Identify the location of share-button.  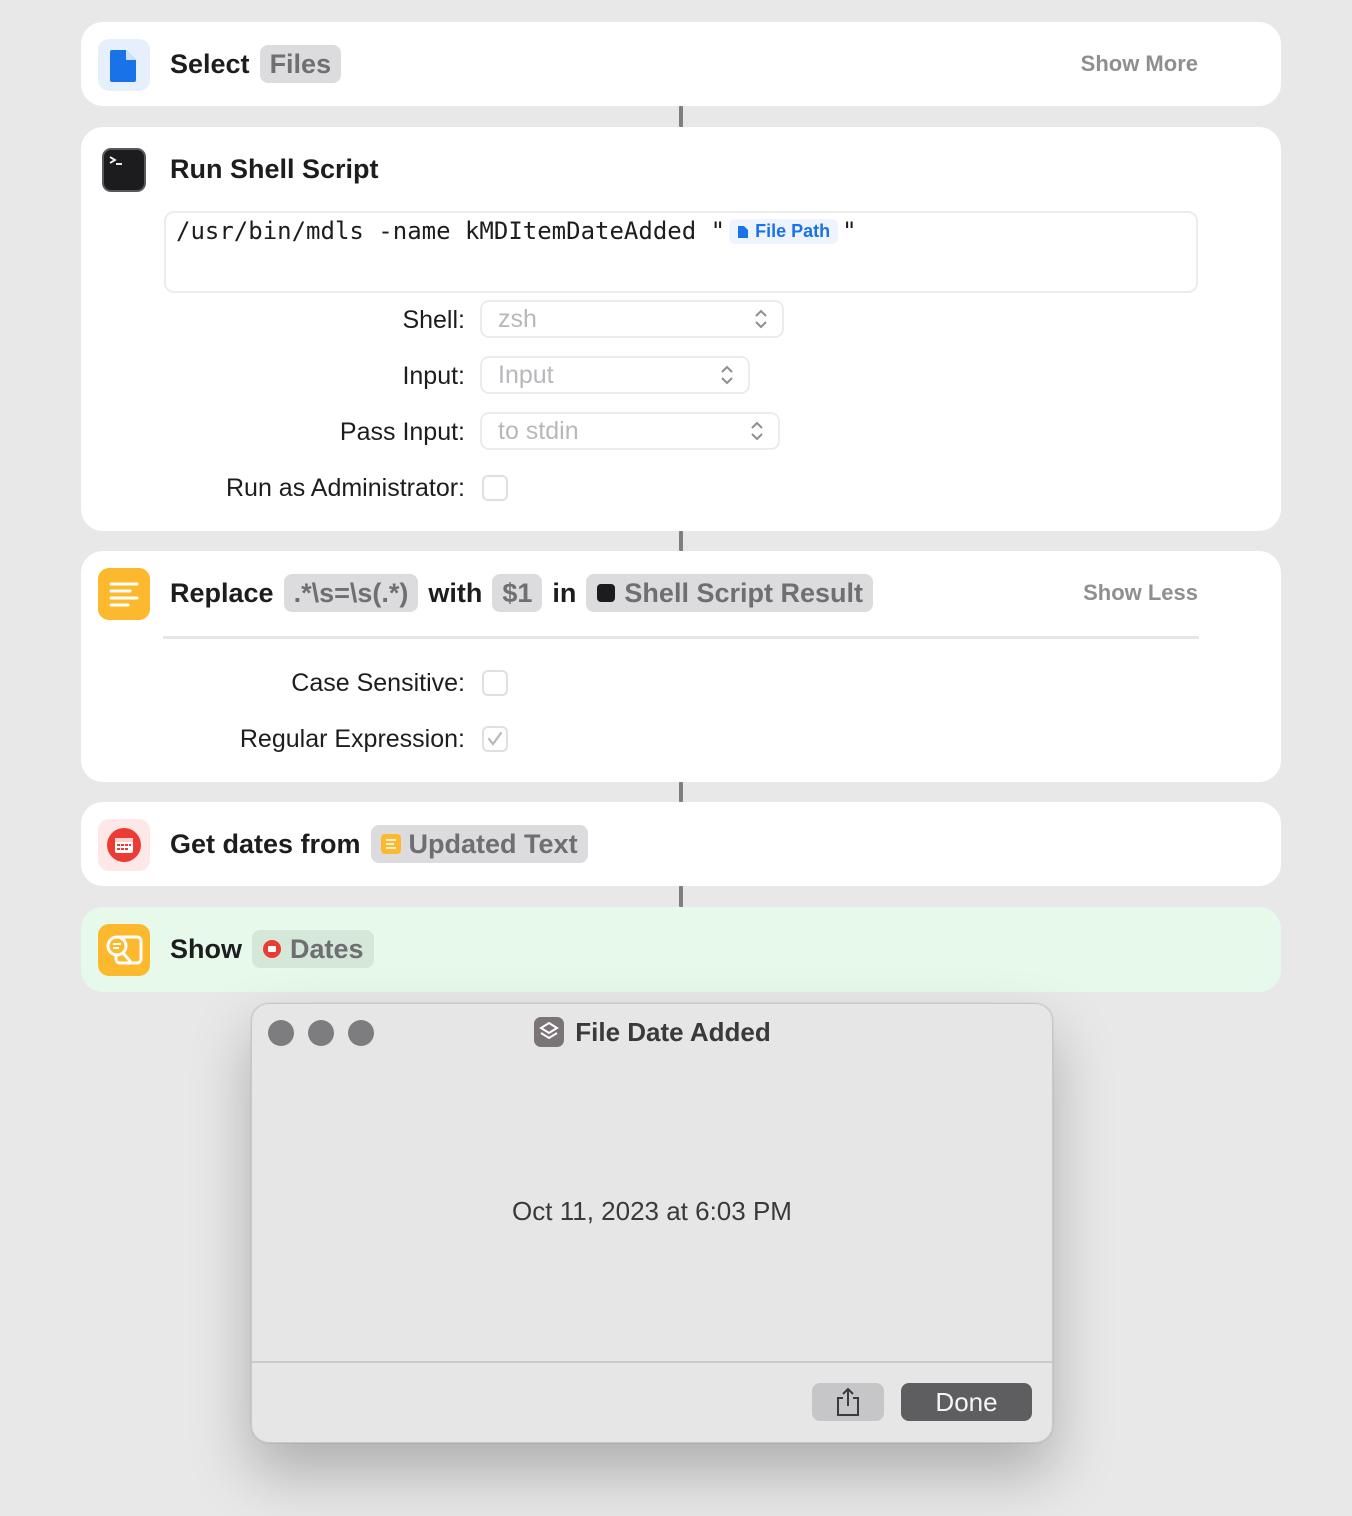
(848, 1402).